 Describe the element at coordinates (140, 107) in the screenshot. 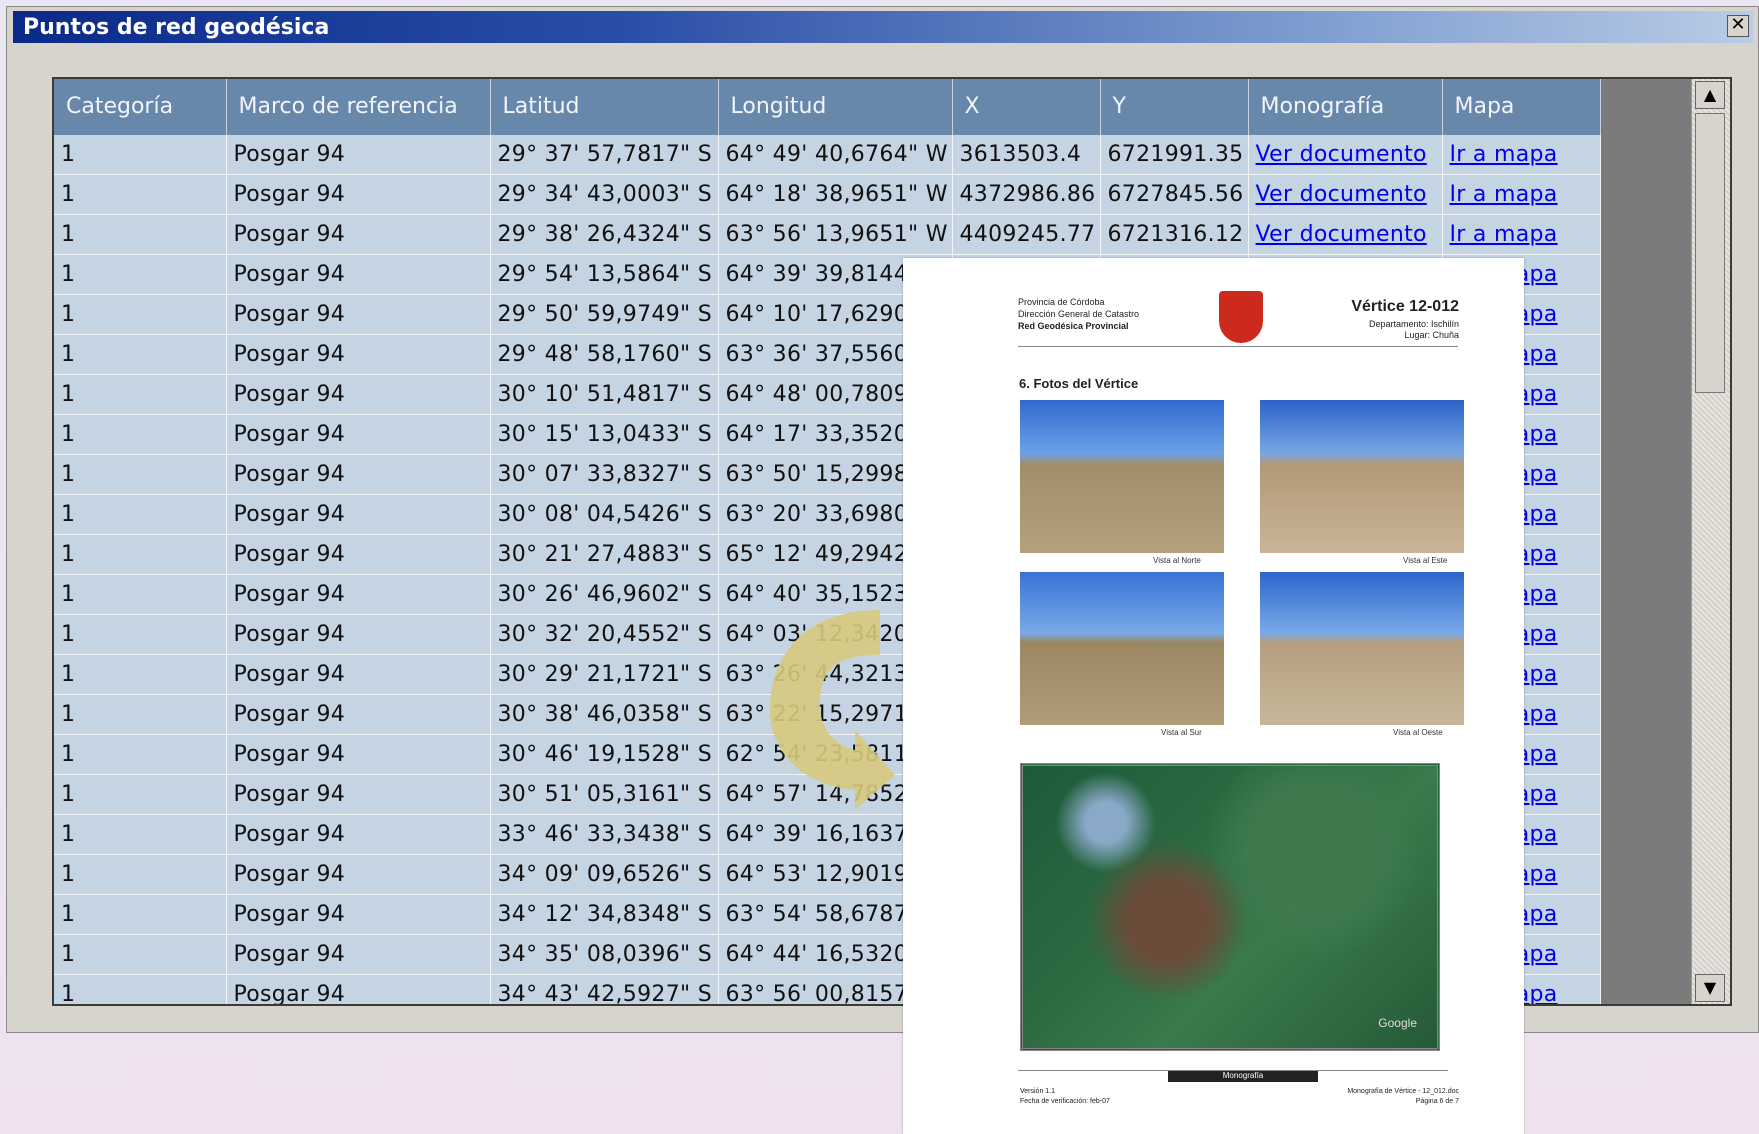

I see `column-header: Categoría` at that location.